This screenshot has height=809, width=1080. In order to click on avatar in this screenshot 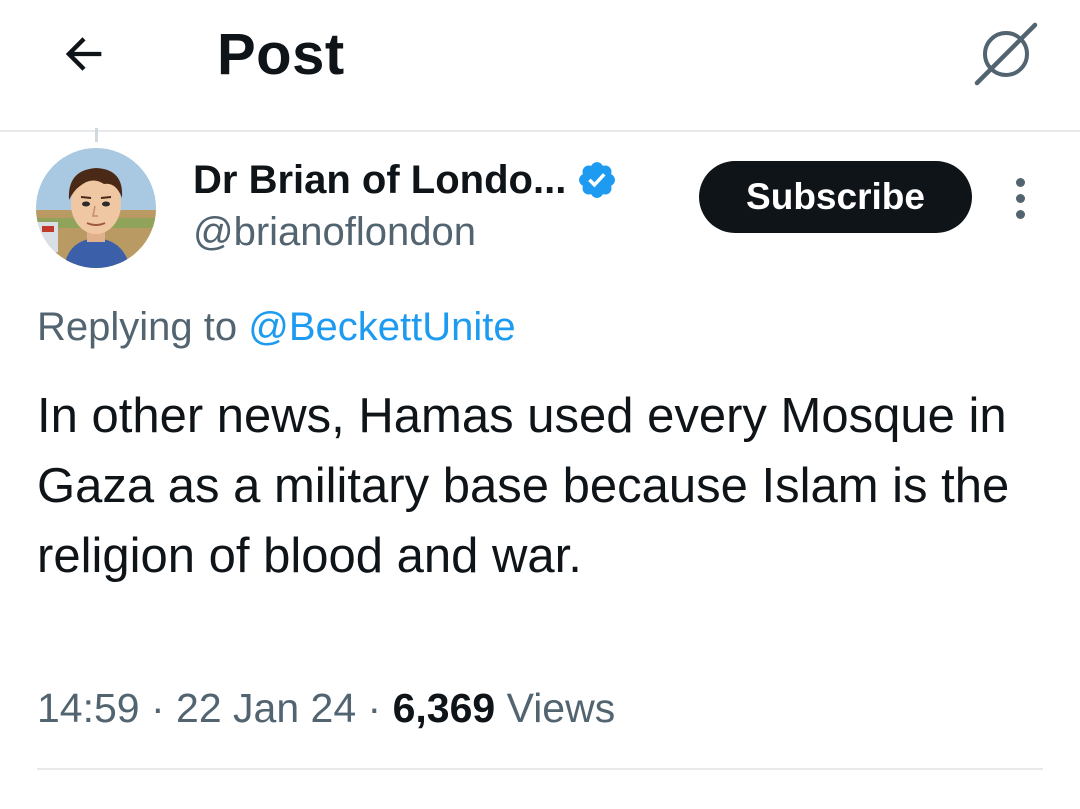, I will do `click(96, 208)`.